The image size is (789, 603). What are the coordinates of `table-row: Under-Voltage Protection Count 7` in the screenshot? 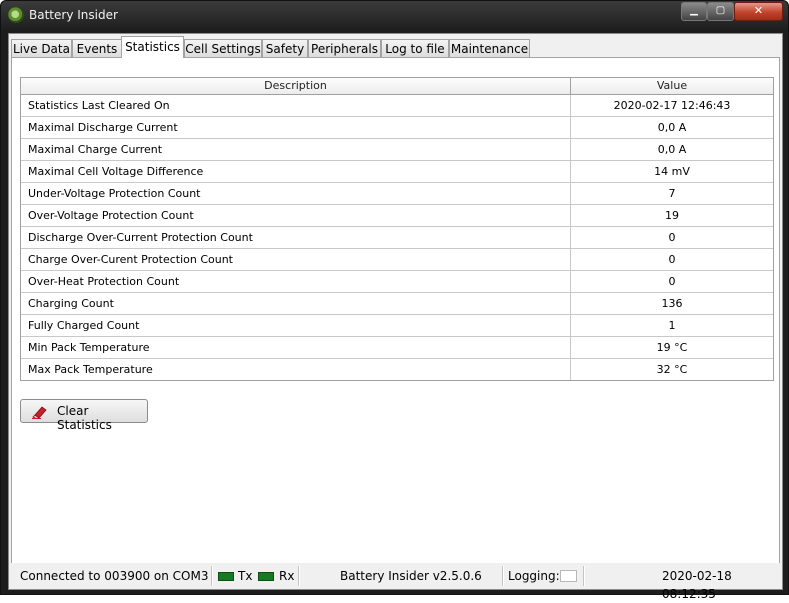 It's located at (397, 194).